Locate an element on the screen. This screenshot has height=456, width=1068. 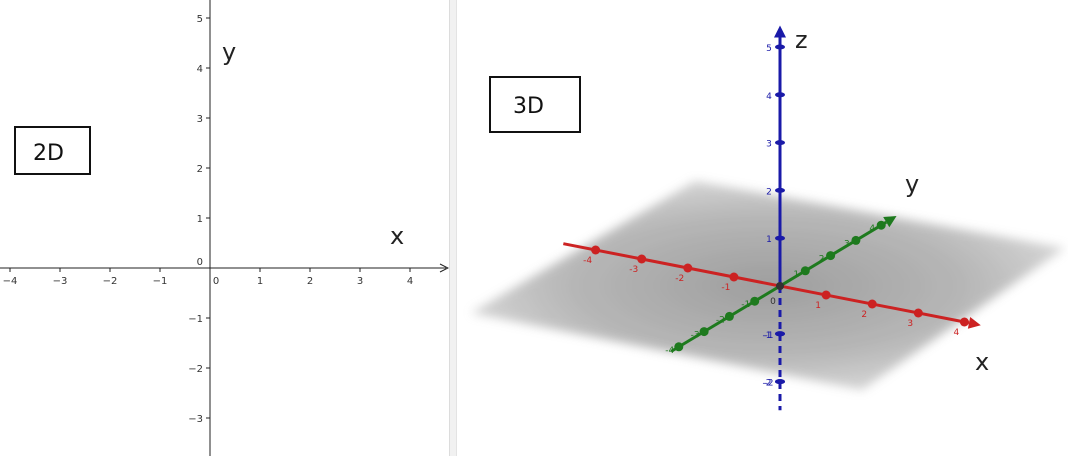
x-tick-label-3d: 2 is located at coordinates (864, 315).